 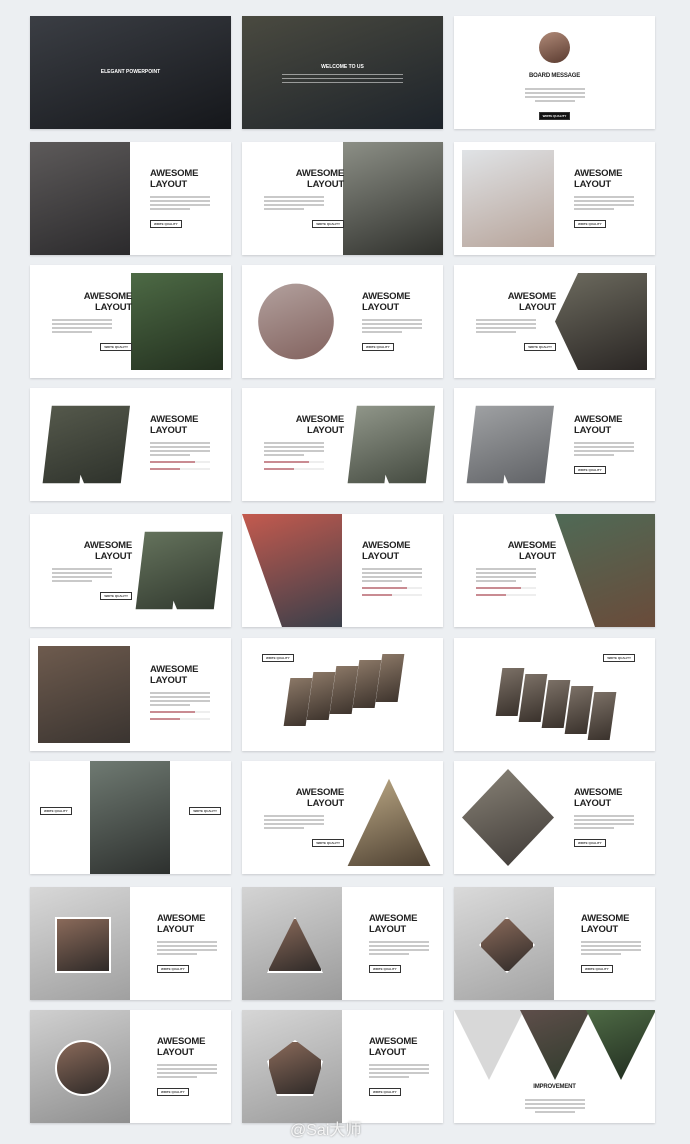 What do you see at coordinates (555, 1045) in the screenshot?
I see `triangle-photo` at bounding box center [555, 1045].